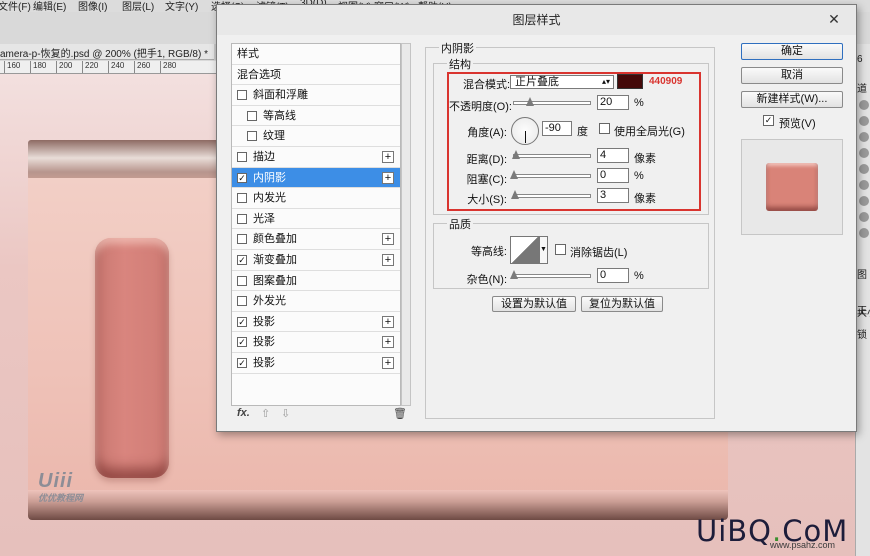  I want to click on ruler-tick: 200, so click(64, 67).